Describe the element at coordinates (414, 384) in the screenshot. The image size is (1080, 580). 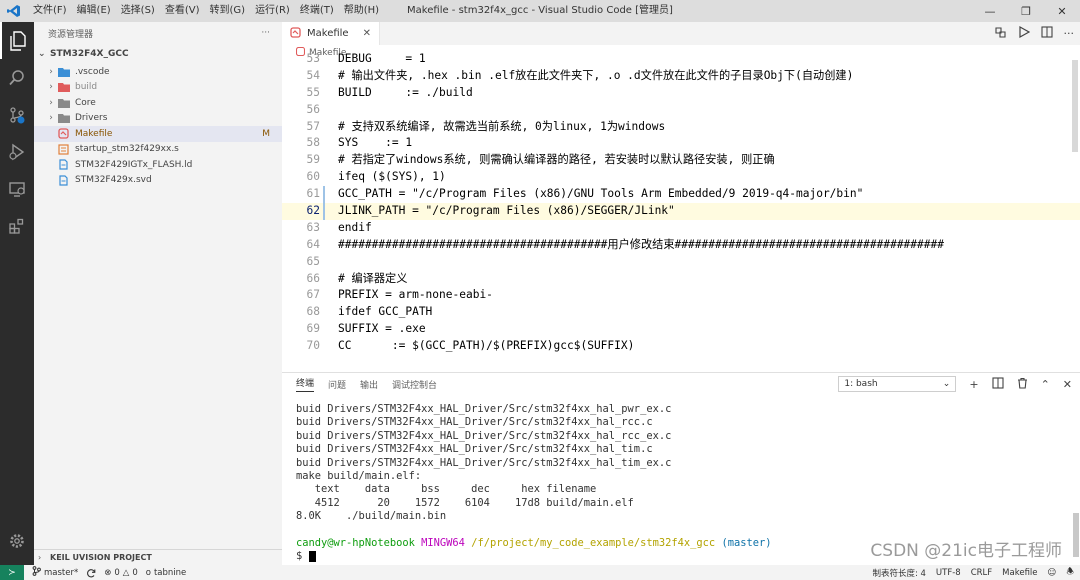
I see `tab-debug-console: 调试控制台` at that location.